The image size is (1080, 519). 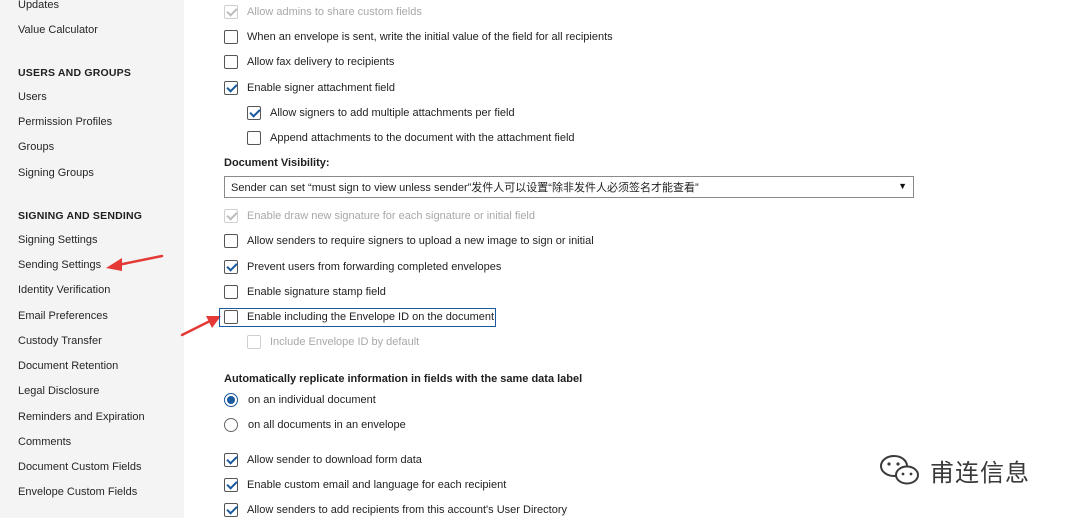 I want to click on sidebar-item-identity-verification: Identity Verification, so click(x=64, y=290).